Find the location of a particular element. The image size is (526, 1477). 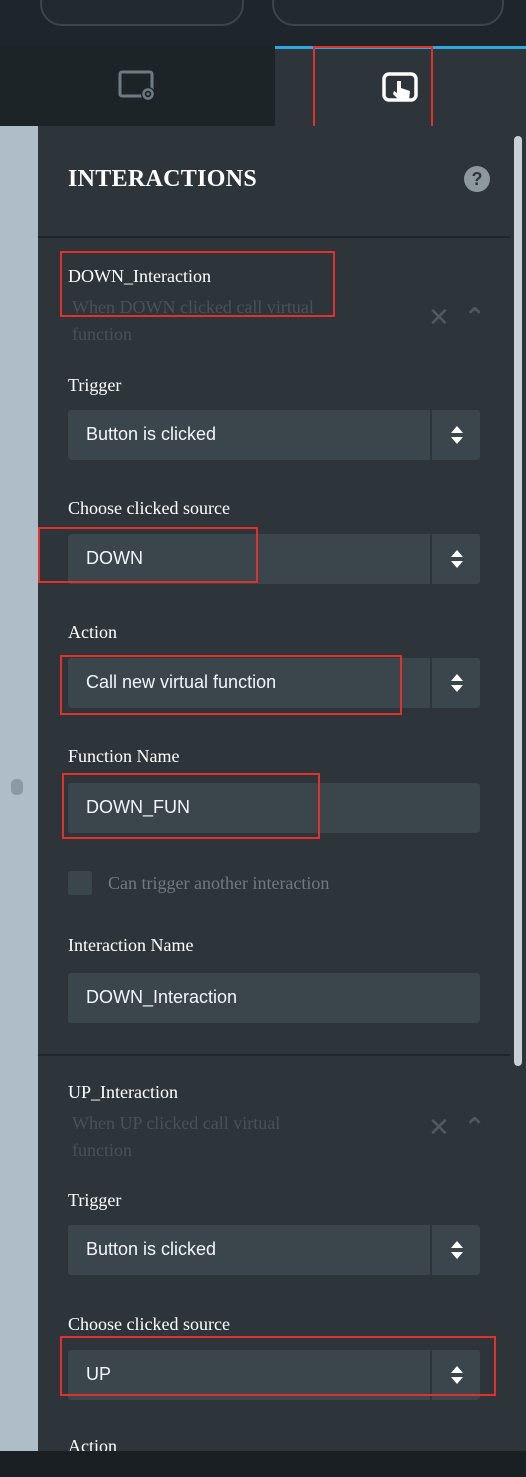

function-name-value: DOWN_FUN is located at coordinates (138, 807).